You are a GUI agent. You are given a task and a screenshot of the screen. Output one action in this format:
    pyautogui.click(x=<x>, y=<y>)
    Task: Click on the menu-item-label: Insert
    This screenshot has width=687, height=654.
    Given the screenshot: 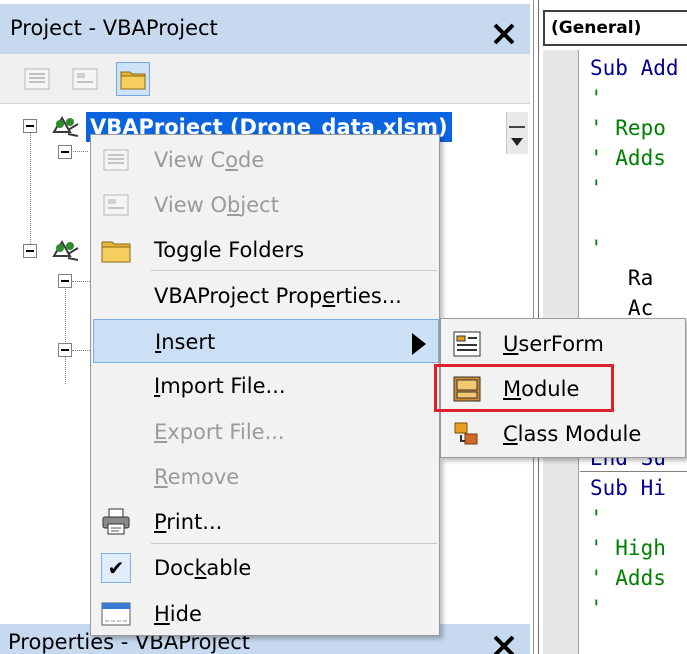 What is the action you would take?
    pyautogui.click(x=185, y=342)
    